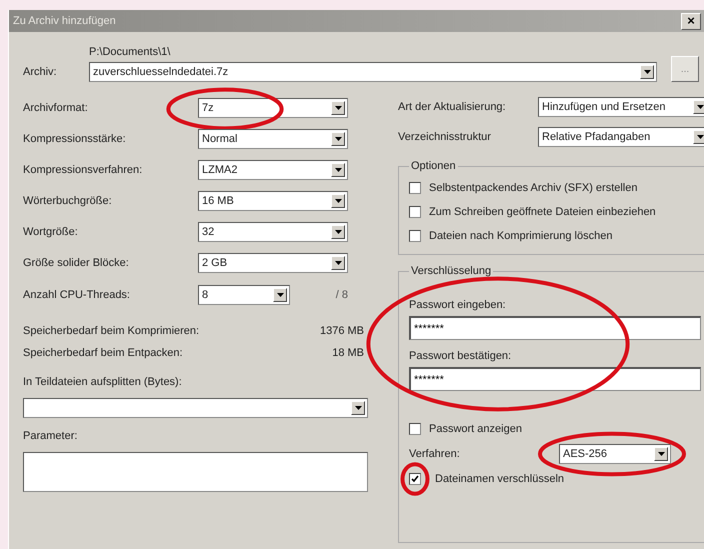  What do you see at coordinates (195, 472) in the screenshot?
I see `parameters-field` at bounding box center [195, 472].